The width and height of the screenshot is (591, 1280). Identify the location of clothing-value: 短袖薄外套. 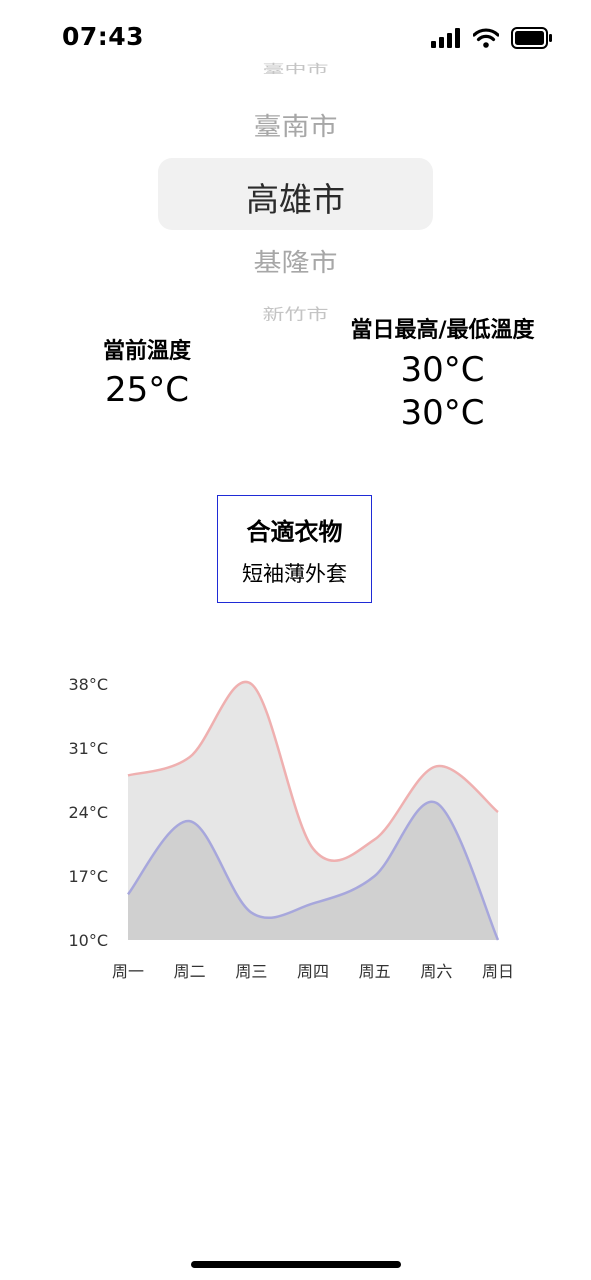
(294, 574).